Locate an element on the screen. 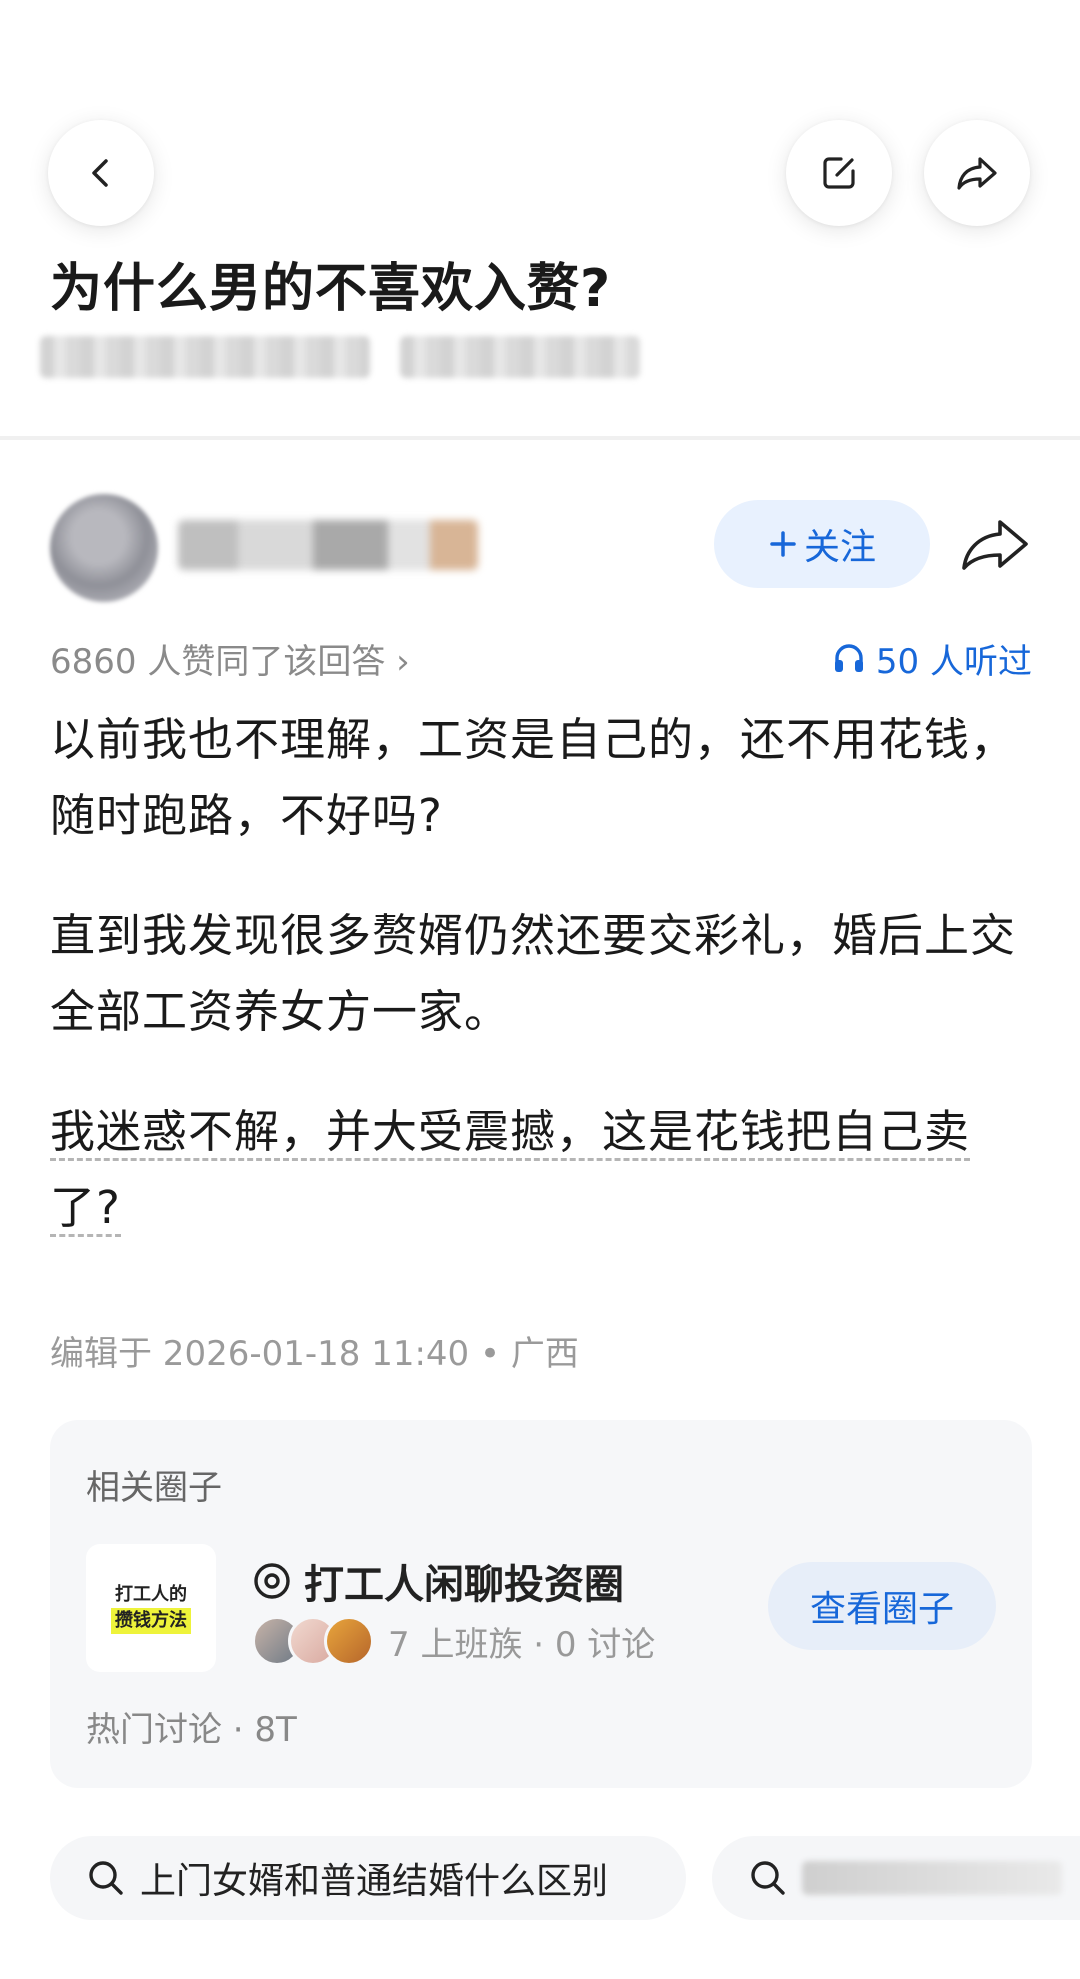 This screenshot has height=1979, width=1080. related-search-chip: 上门女婿和普通结婚什么区别 is located at coordinates (368, 1878).